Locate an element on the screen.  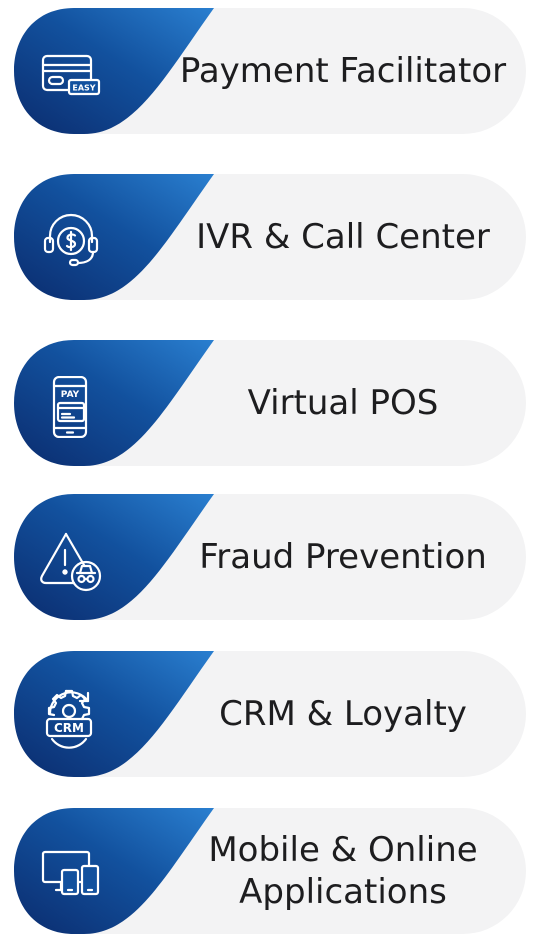
card-label: CRM & Loyalty is located at coordinates (343, 714).